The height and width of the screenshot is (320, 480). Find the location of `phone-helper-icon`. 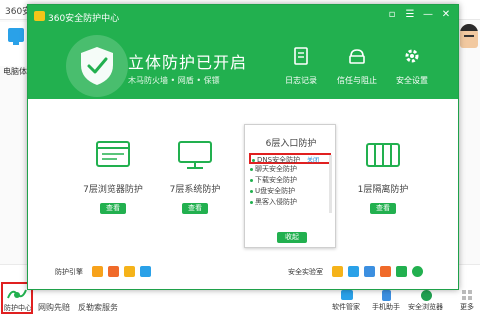

phone-helper-icon is located at coordinates (386, 295).